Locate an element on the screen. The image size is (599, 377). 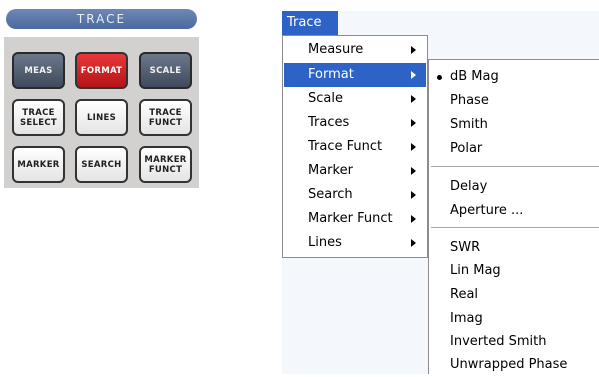
menu-item-format: Format is located at coordinates (355, 75).